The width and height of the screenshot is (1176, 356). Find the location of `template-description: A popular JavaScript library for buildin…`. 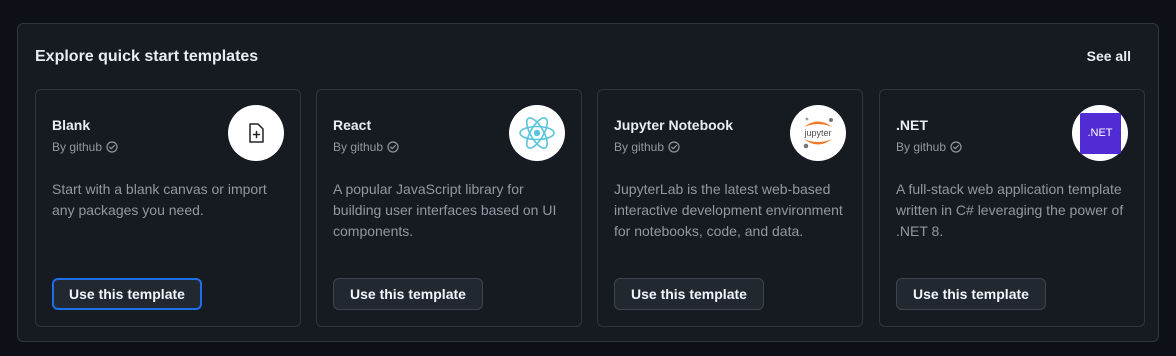

template-description: A popular JavaScript library for buildin… is located at coordinates (445, 210).